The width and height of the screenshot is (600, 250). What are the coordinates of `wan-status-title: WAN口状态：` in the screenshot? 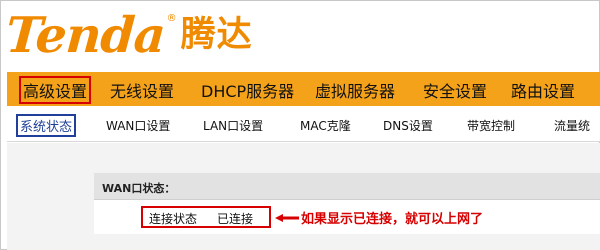 It's located at (139, 188).